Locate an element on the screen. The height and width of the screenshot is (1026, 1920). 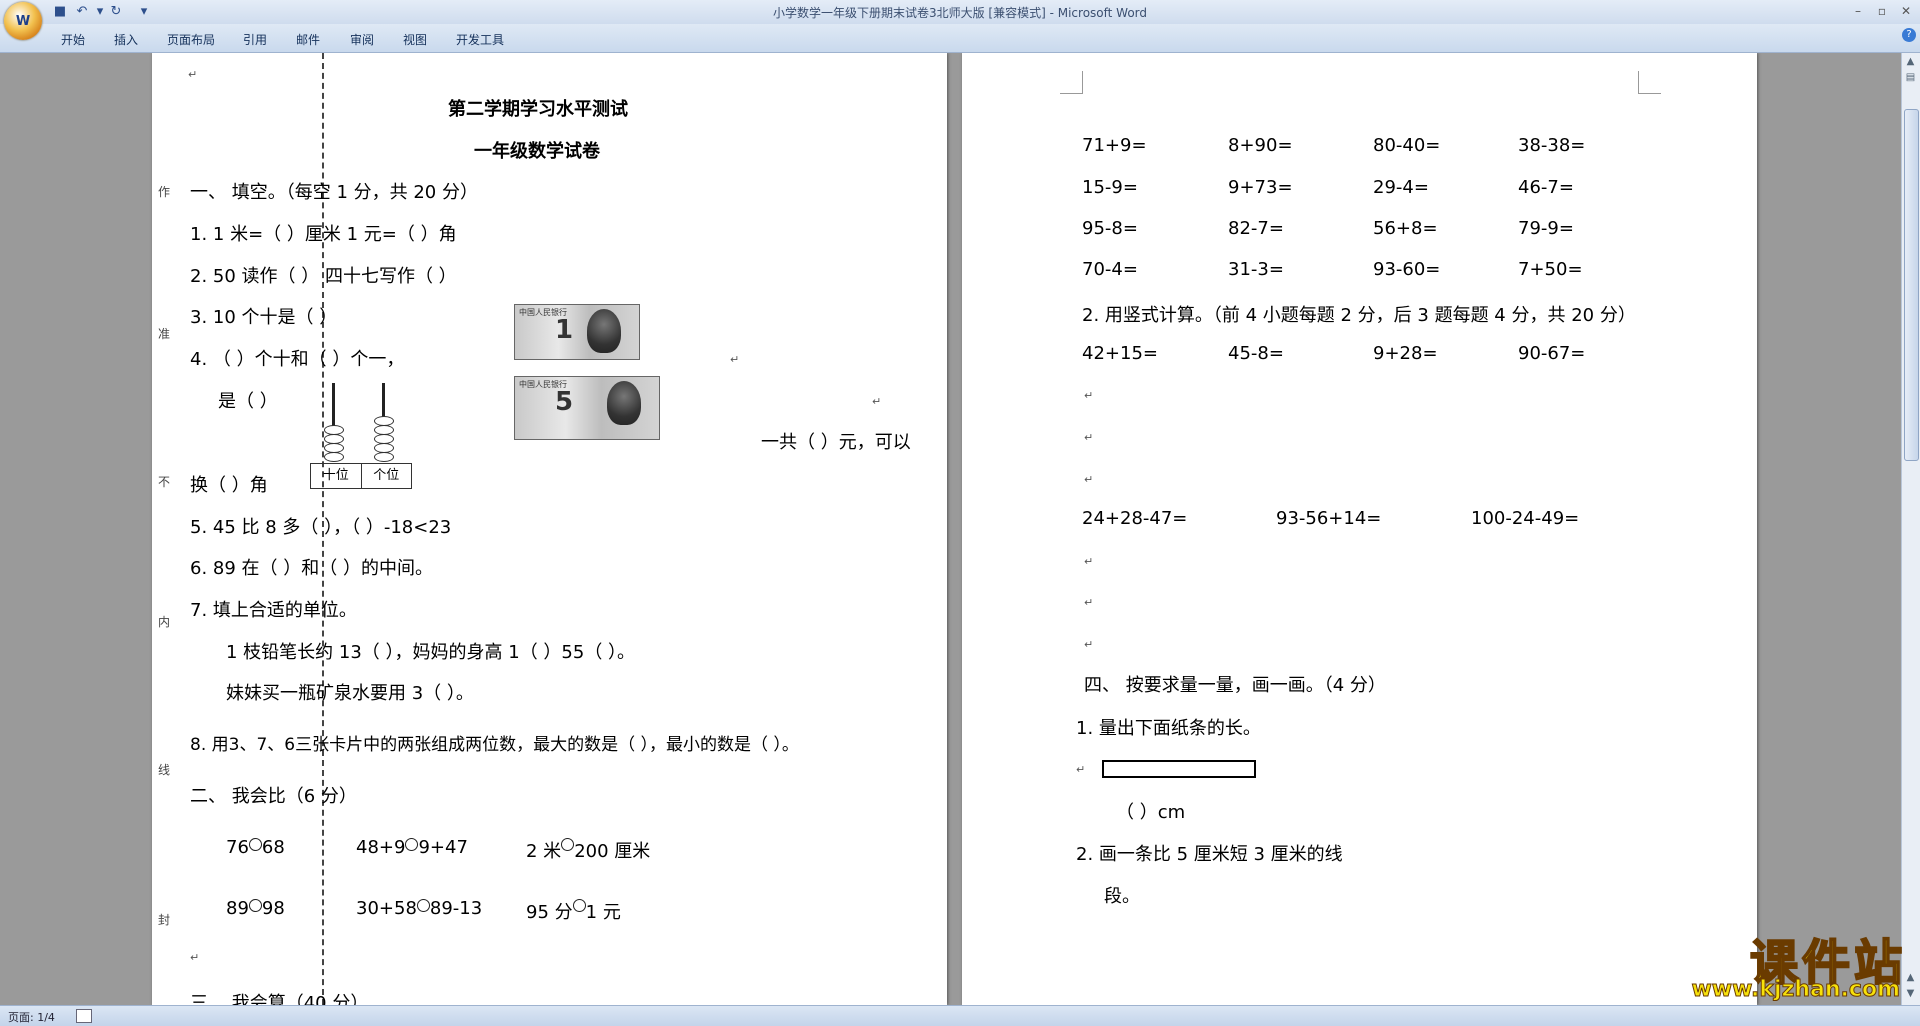
compare-item: 95 分 1 元 is located at coordinates (573, 911).